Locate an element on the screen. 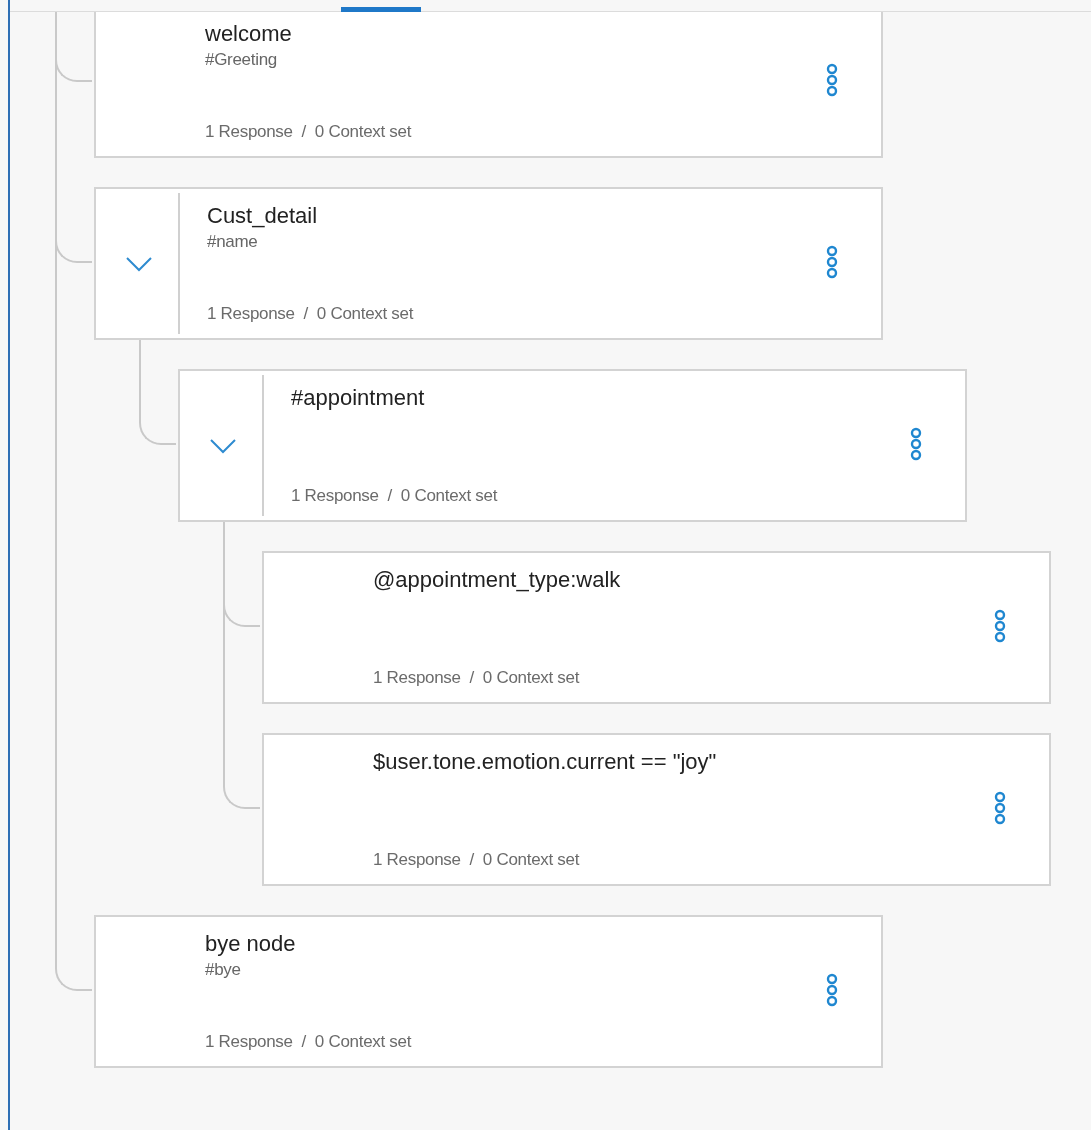 This screenshot has width=1091, height=1130. node-condition: #name is located at coordinates (233, 242).